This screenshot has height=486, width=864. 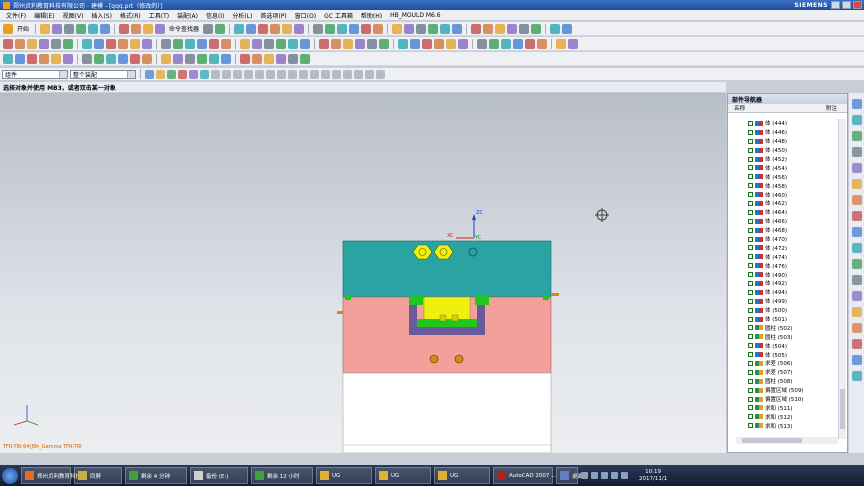 What do you see at coordinates (282, 475) in the screenshot?
I see `taskbar-item: 剩余 12 小时` at bounding box center [282, 475].